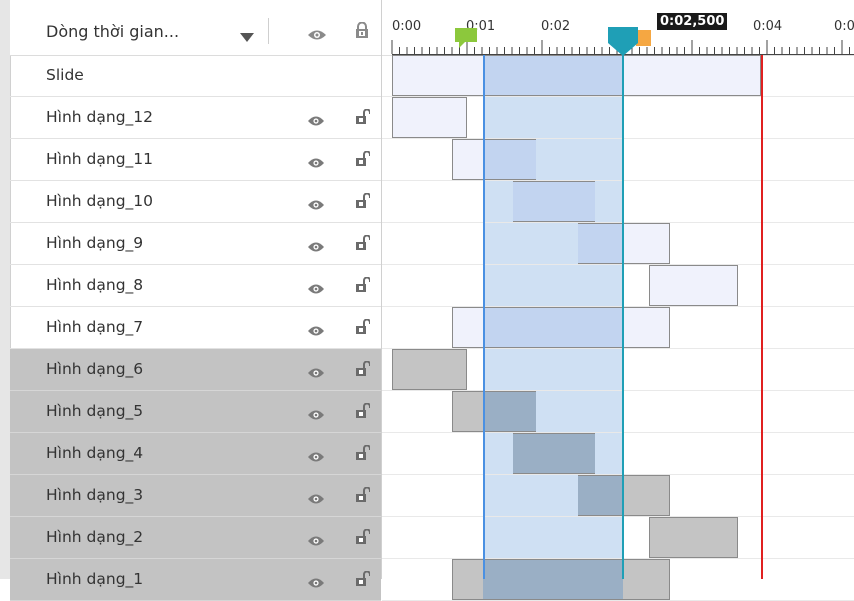  I want to click on start-marker-icon, so click(466, 38).